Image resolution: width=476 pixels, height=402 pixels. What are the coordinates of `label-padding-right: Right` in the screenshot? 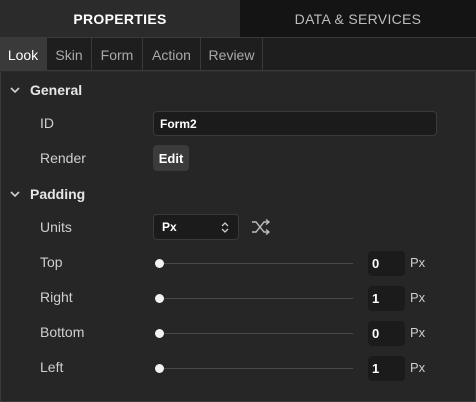 It's located at (56, 297).